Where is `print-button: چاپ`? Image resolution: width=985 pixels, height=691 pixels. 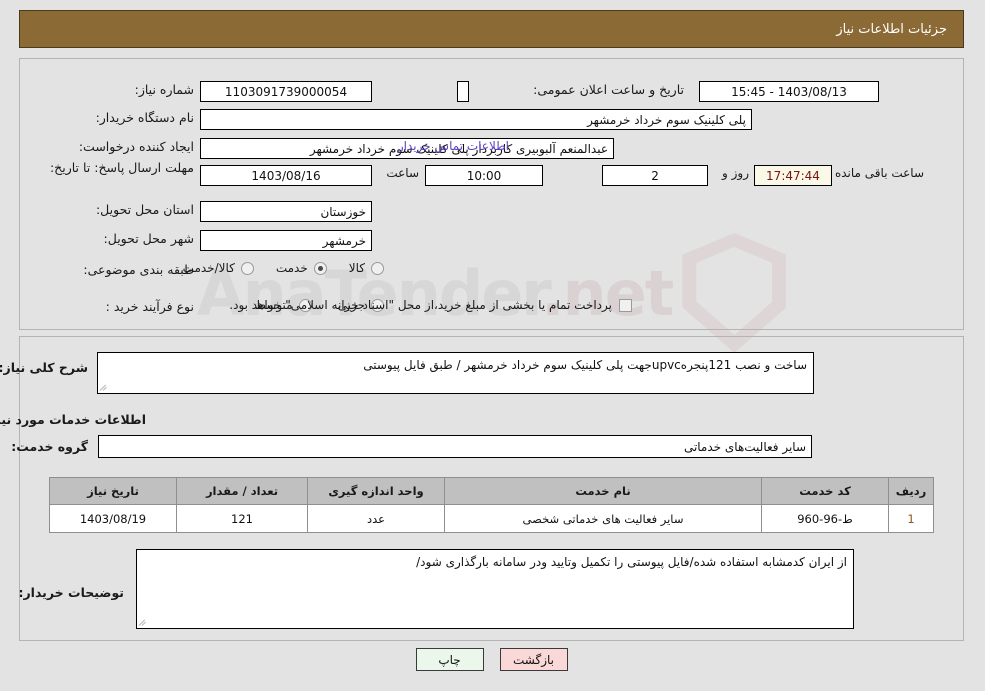 print-button: چاپ is located at coordinates (450, 659).